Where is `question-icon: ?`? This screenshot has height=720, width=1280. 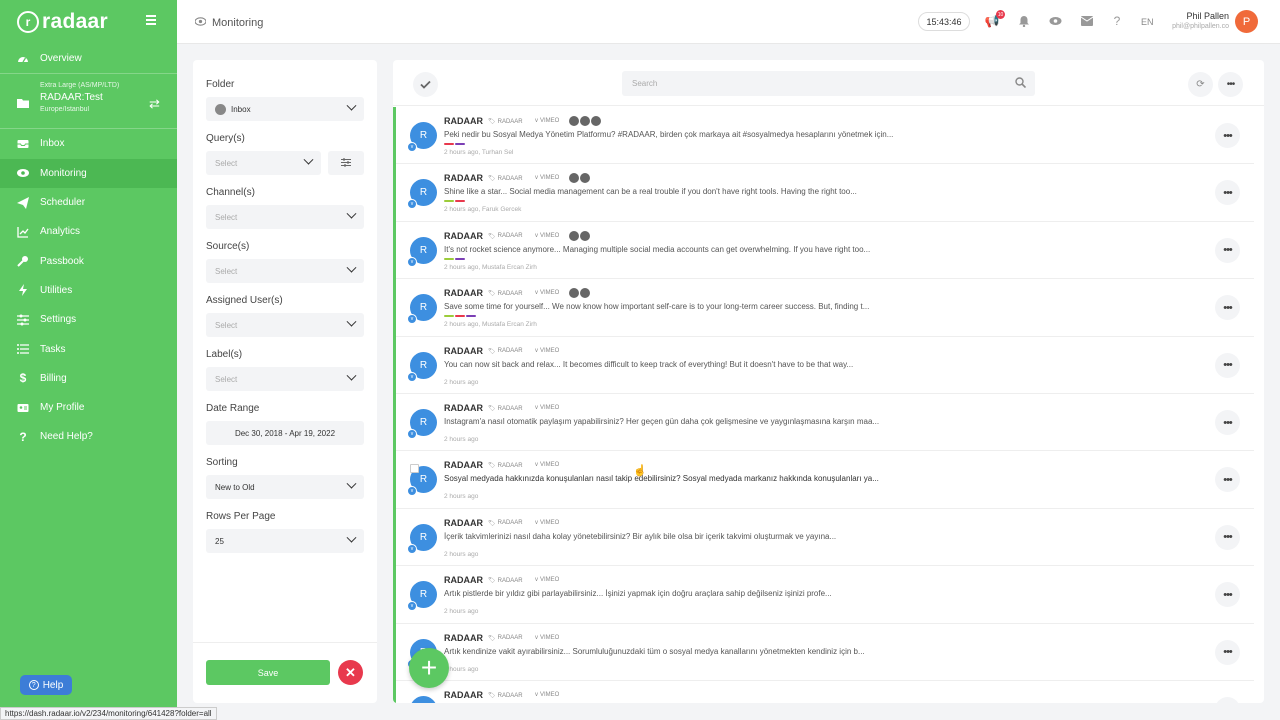
question-icon: ? is located at coordinates (1117, 21).